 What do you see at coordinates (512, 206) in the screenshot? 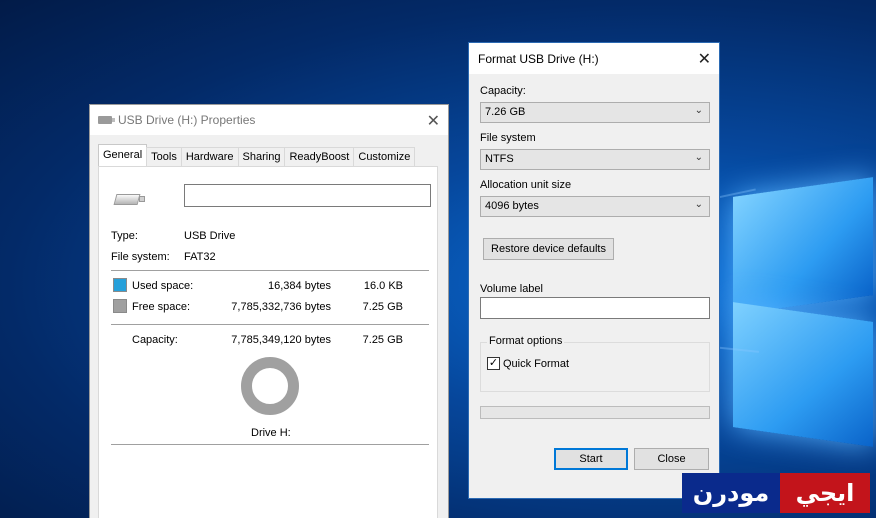
I see `allocation-value: 4096 bytes` at bounding box center [512, 206].